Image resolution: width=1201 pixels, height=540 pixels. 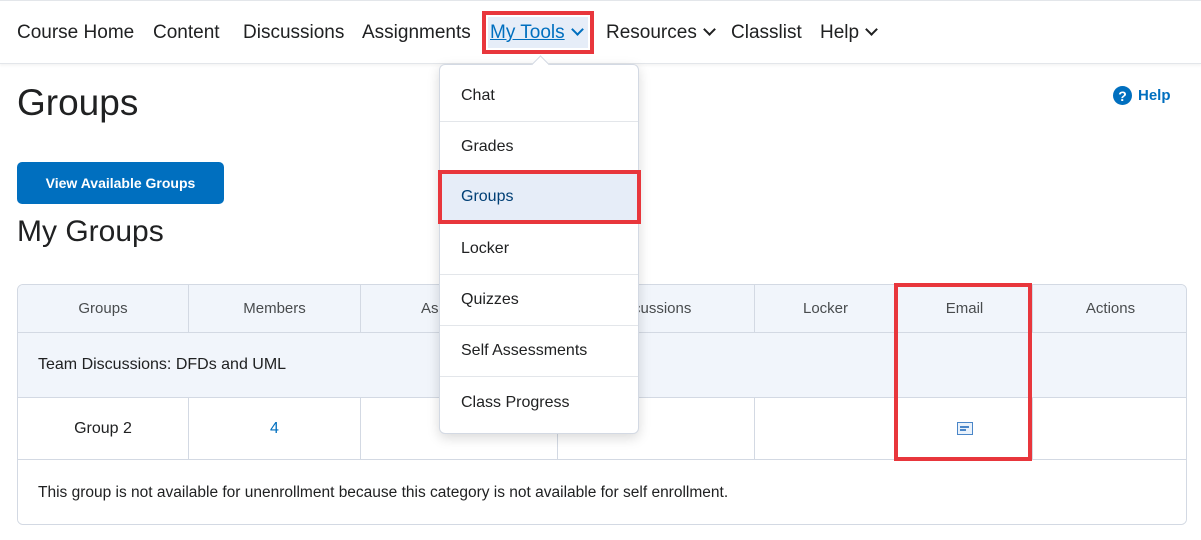 What do you see at coordinates (90, 231) in the screenshot?
I see `section-title-my-groups: My Groups` at bounding box center [90, 231].